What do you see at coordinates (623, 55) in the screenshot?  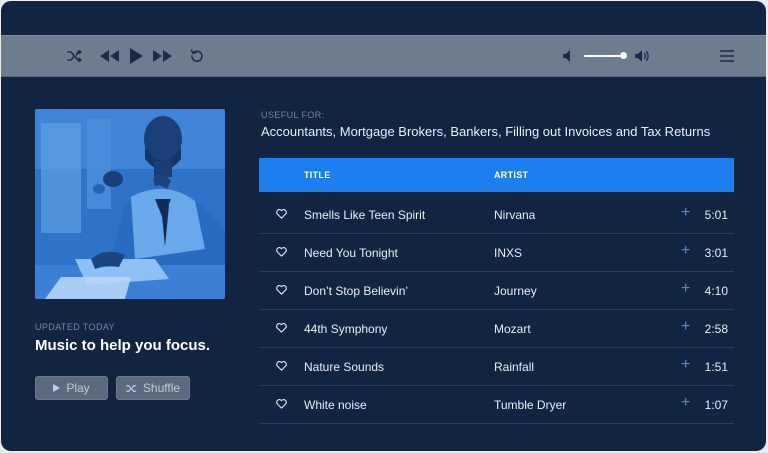 I see `volume-slider-handle` at bounding box center [623, 55].